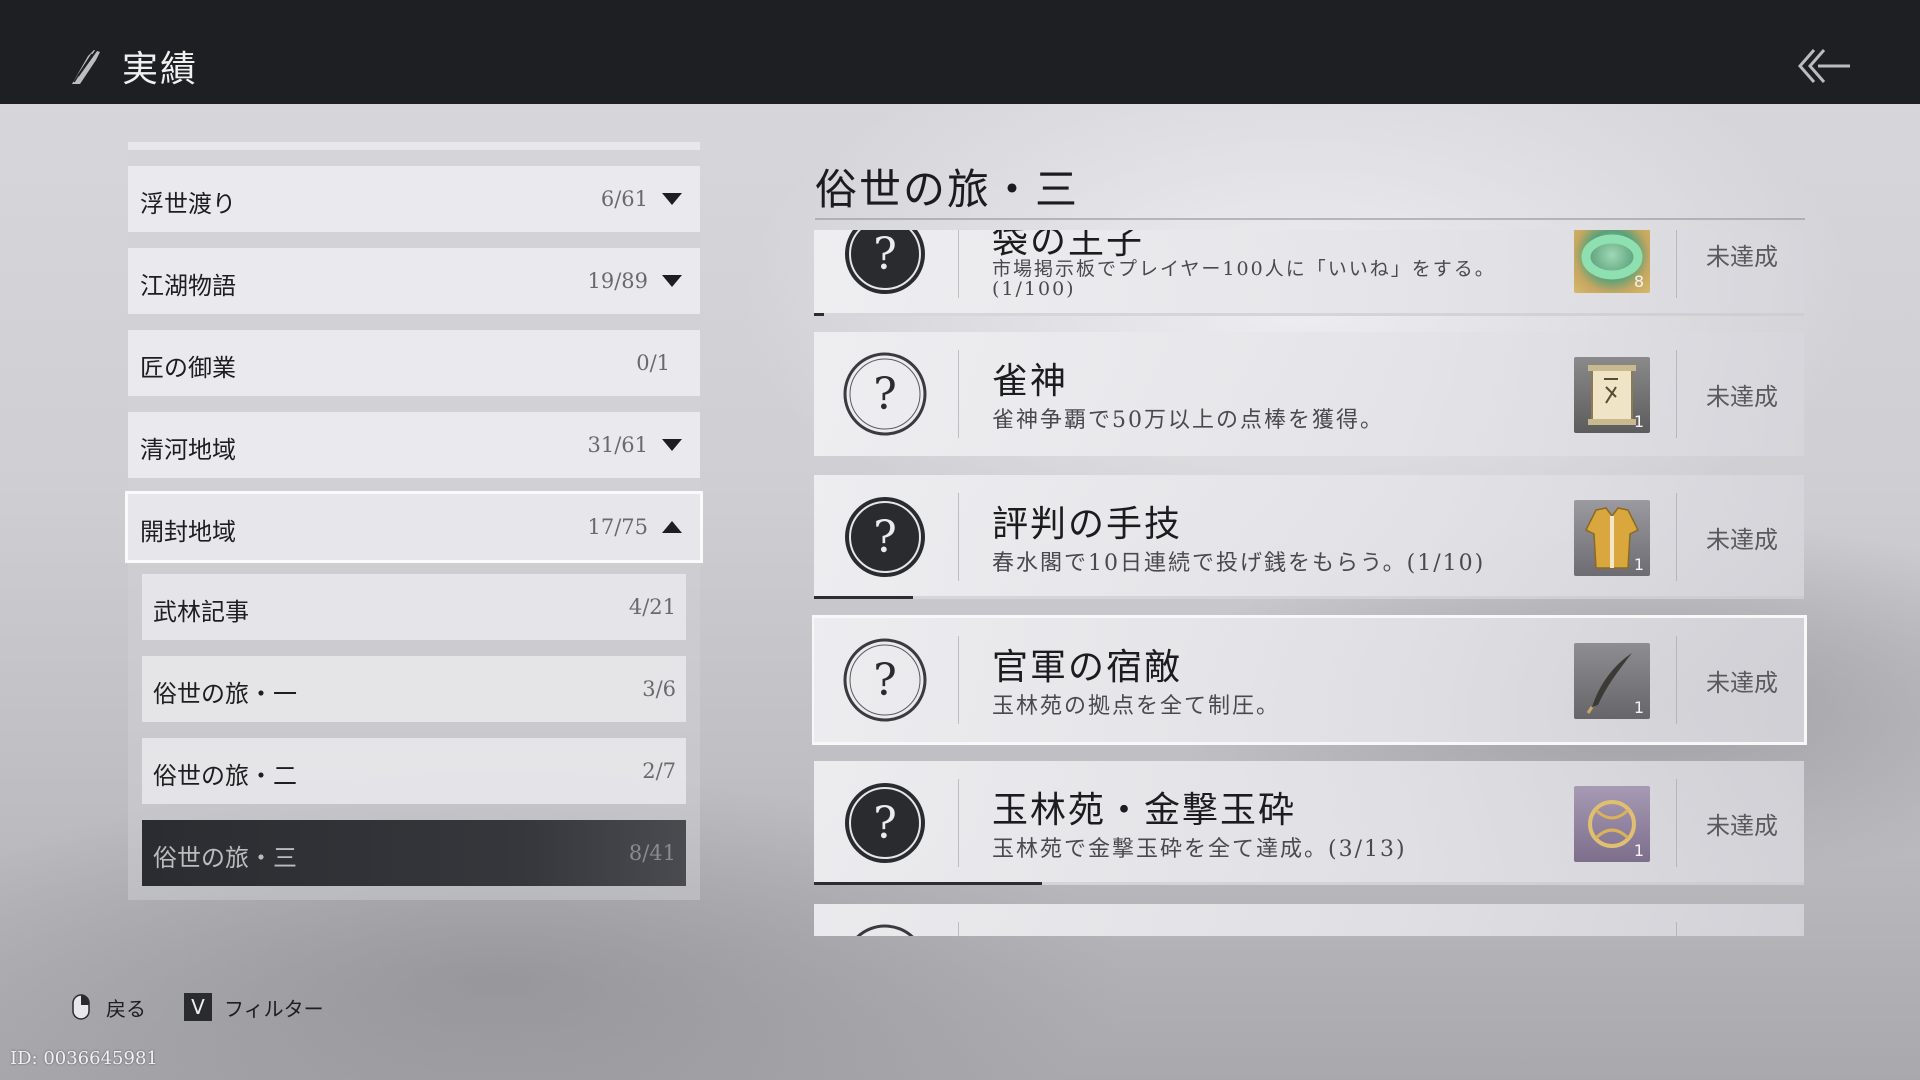  I want to click on filter-hint-label: フィルター, so click(274, 1007).